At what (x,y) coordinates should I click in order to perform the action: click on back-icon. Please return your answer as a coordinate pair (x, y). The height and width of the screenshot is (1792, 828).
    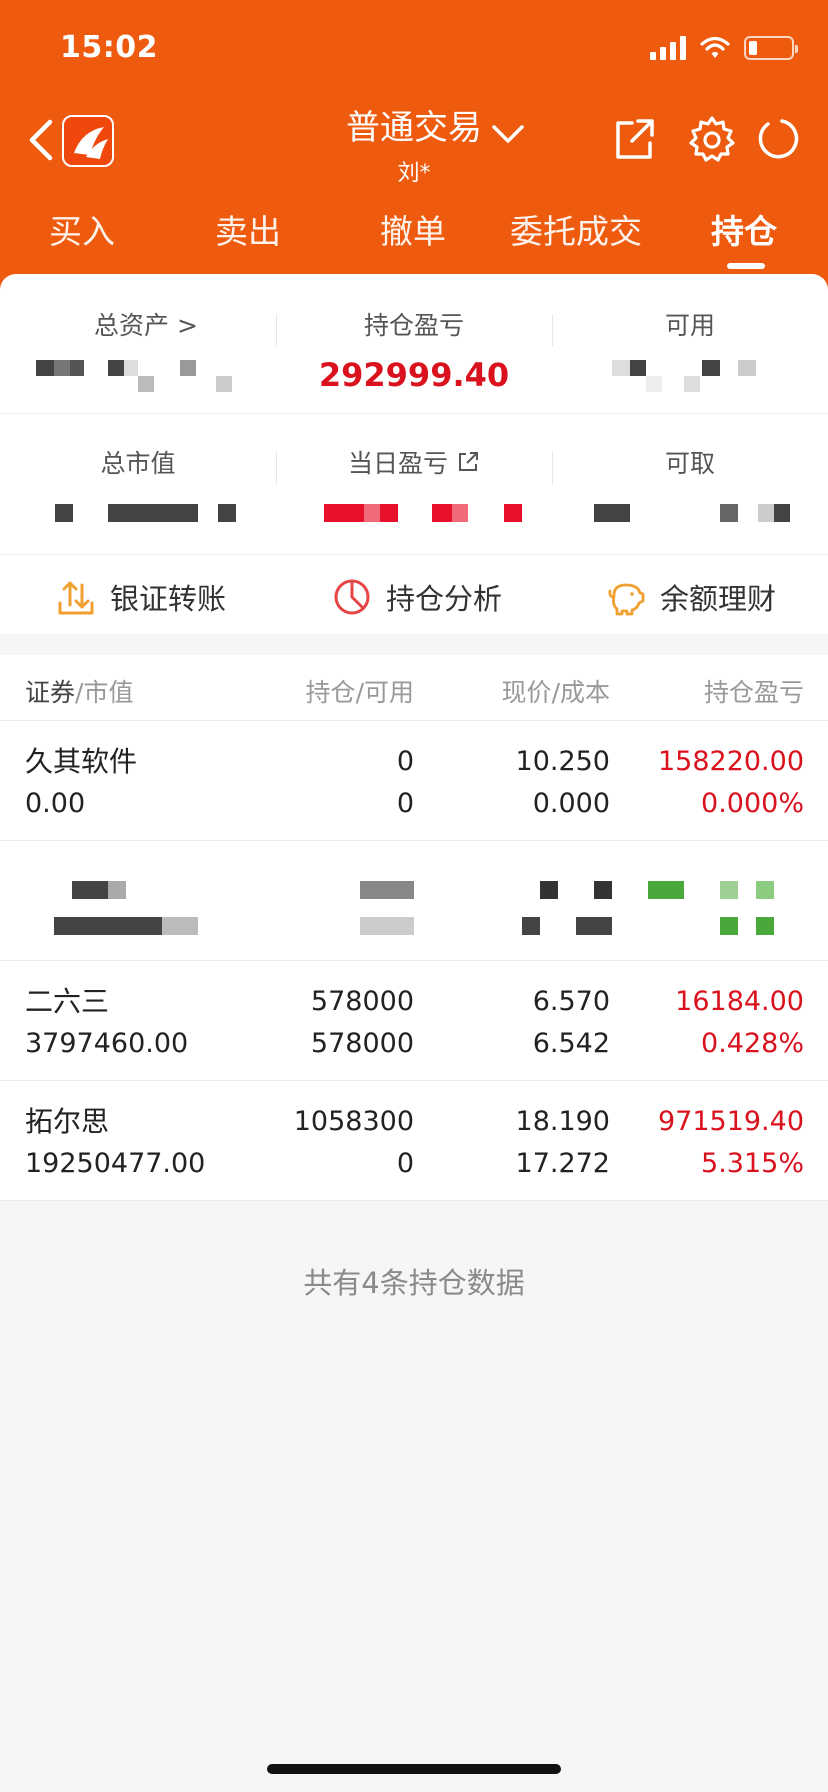
    Looking at the image, I should click on (41, 140).